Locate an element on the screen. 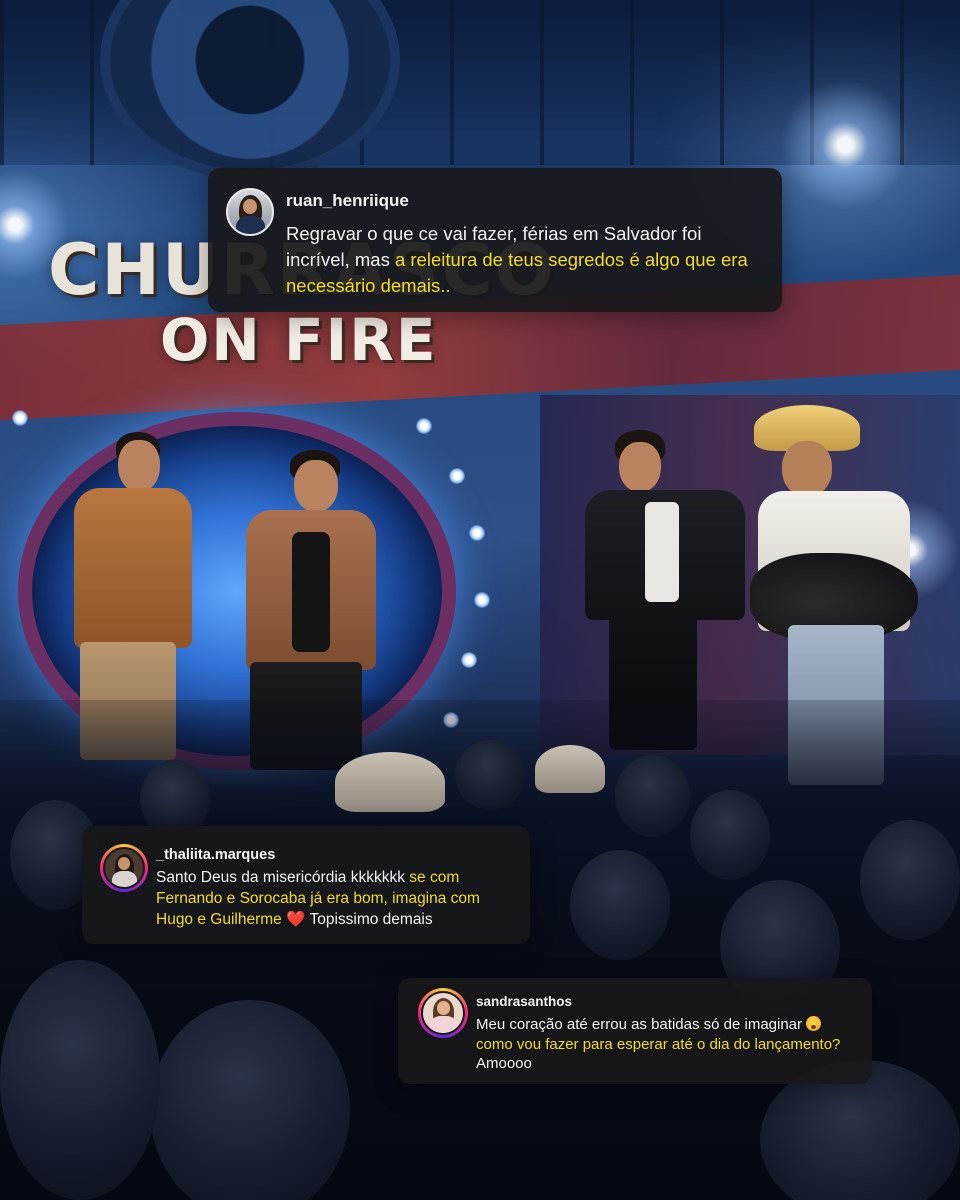  surprised-face-emoji-icon is located at coordinates (814, 1023).